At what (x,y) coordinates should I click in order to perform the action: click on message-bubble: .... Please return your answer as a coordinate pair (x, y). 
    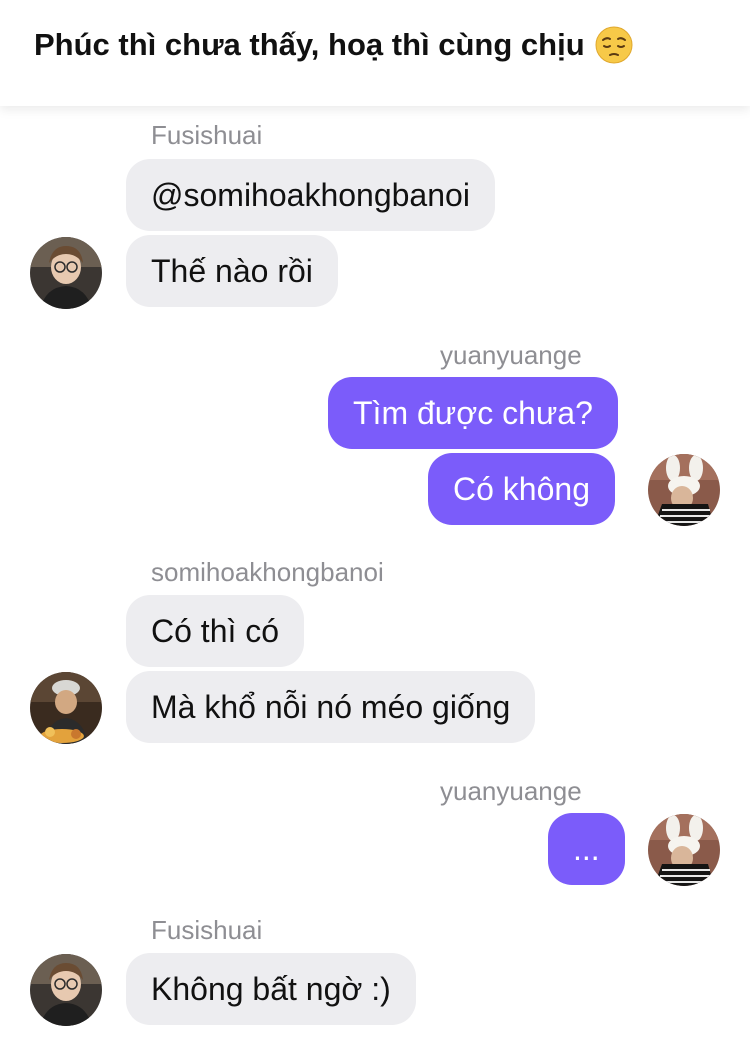
    Looking at the image, I should click on (586, 849).